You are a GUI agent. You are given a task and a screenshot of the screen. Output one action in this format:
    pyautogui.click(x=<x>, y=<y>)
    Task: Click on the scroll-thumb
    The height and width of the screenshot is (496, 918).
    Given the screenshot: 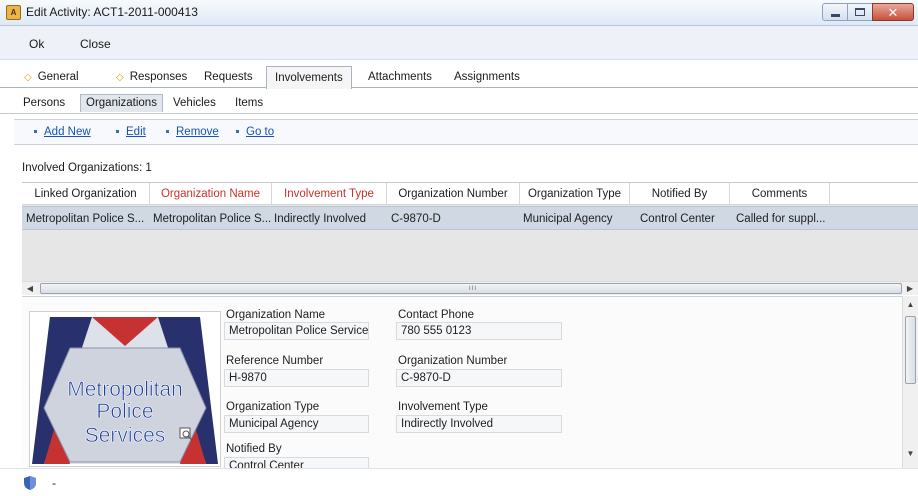 What is the action you would take?
    pyautogui.click(x=910, y=350)
    